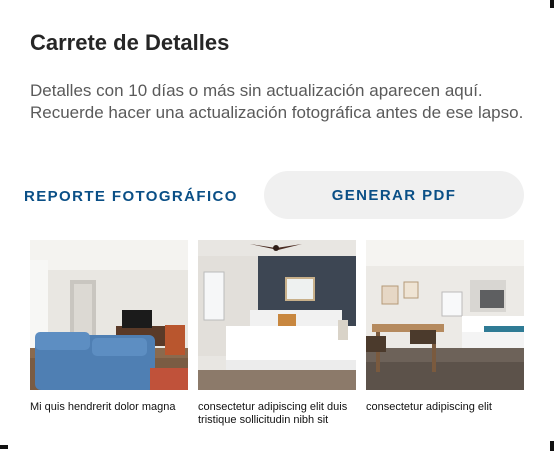 The width and height of the screenshot is (554, 451). I want to click on page-title: Carrete de Detalles, so click(130, 42).